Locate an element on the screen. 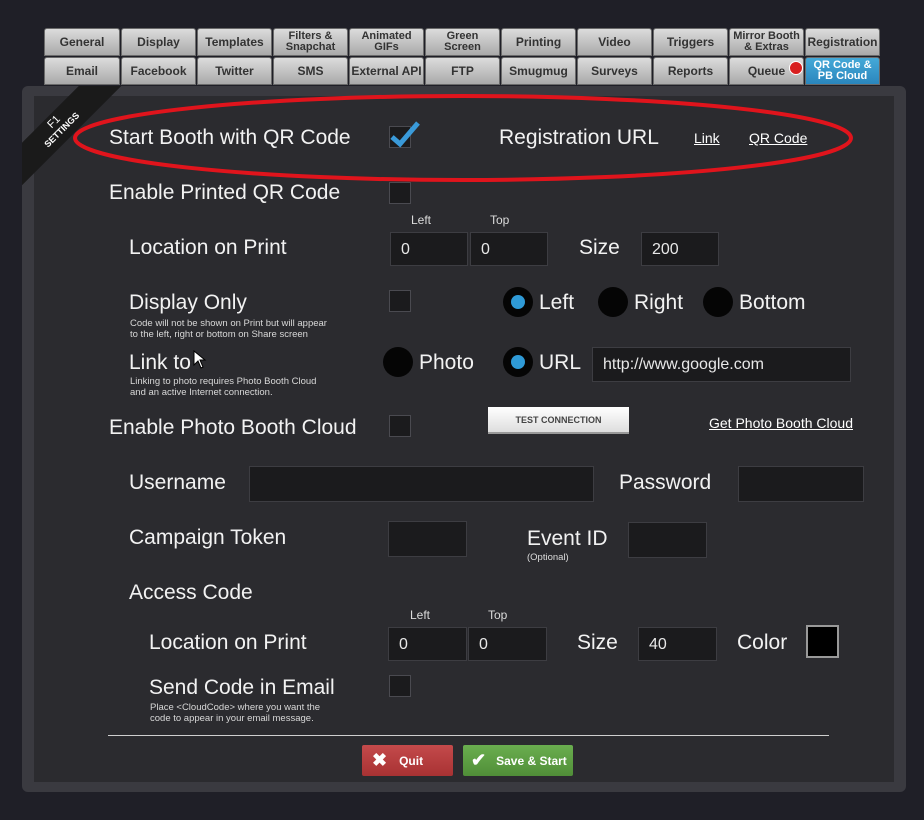  tab-triggers: Triggers is located at coordinates (690, 42).